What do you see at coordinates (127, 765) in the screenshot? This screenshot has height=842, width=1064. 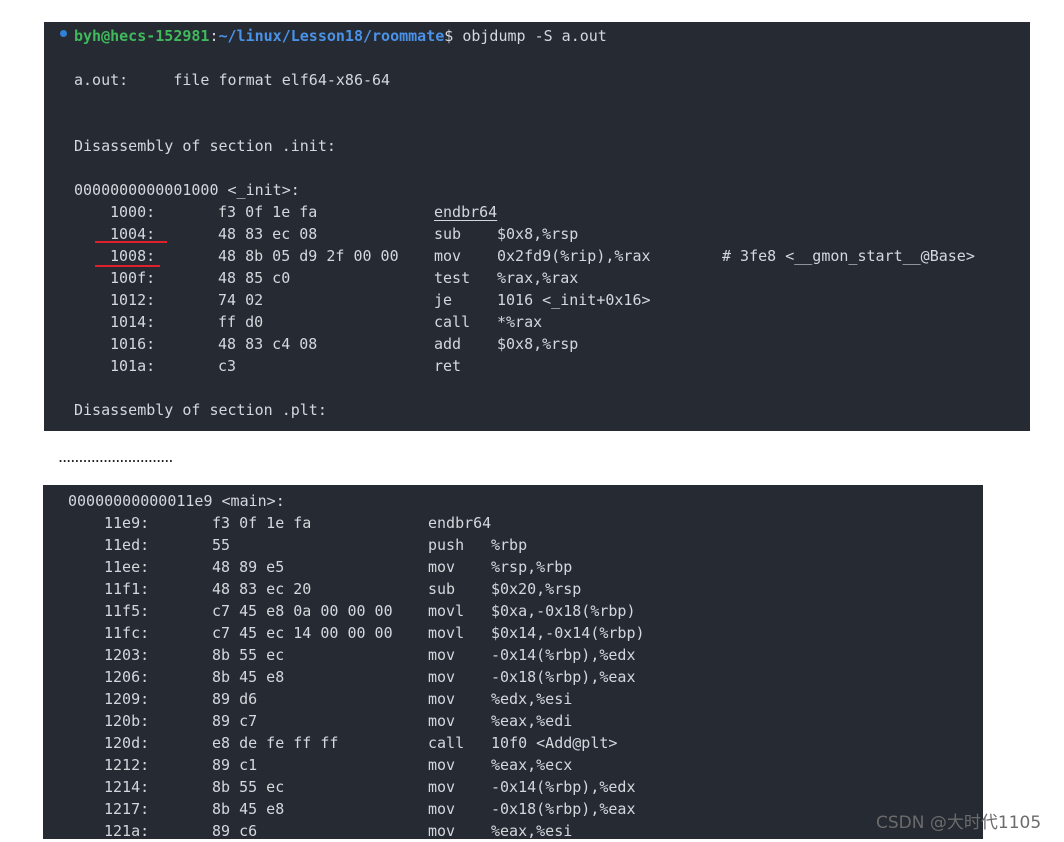 I see `instruction-address: 1212:` at bounding box center [127, 765].